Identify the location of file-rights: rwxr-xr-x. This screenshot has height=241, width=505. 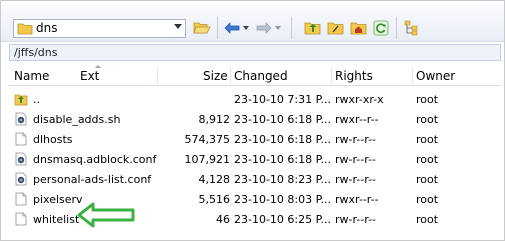
(359, 99).